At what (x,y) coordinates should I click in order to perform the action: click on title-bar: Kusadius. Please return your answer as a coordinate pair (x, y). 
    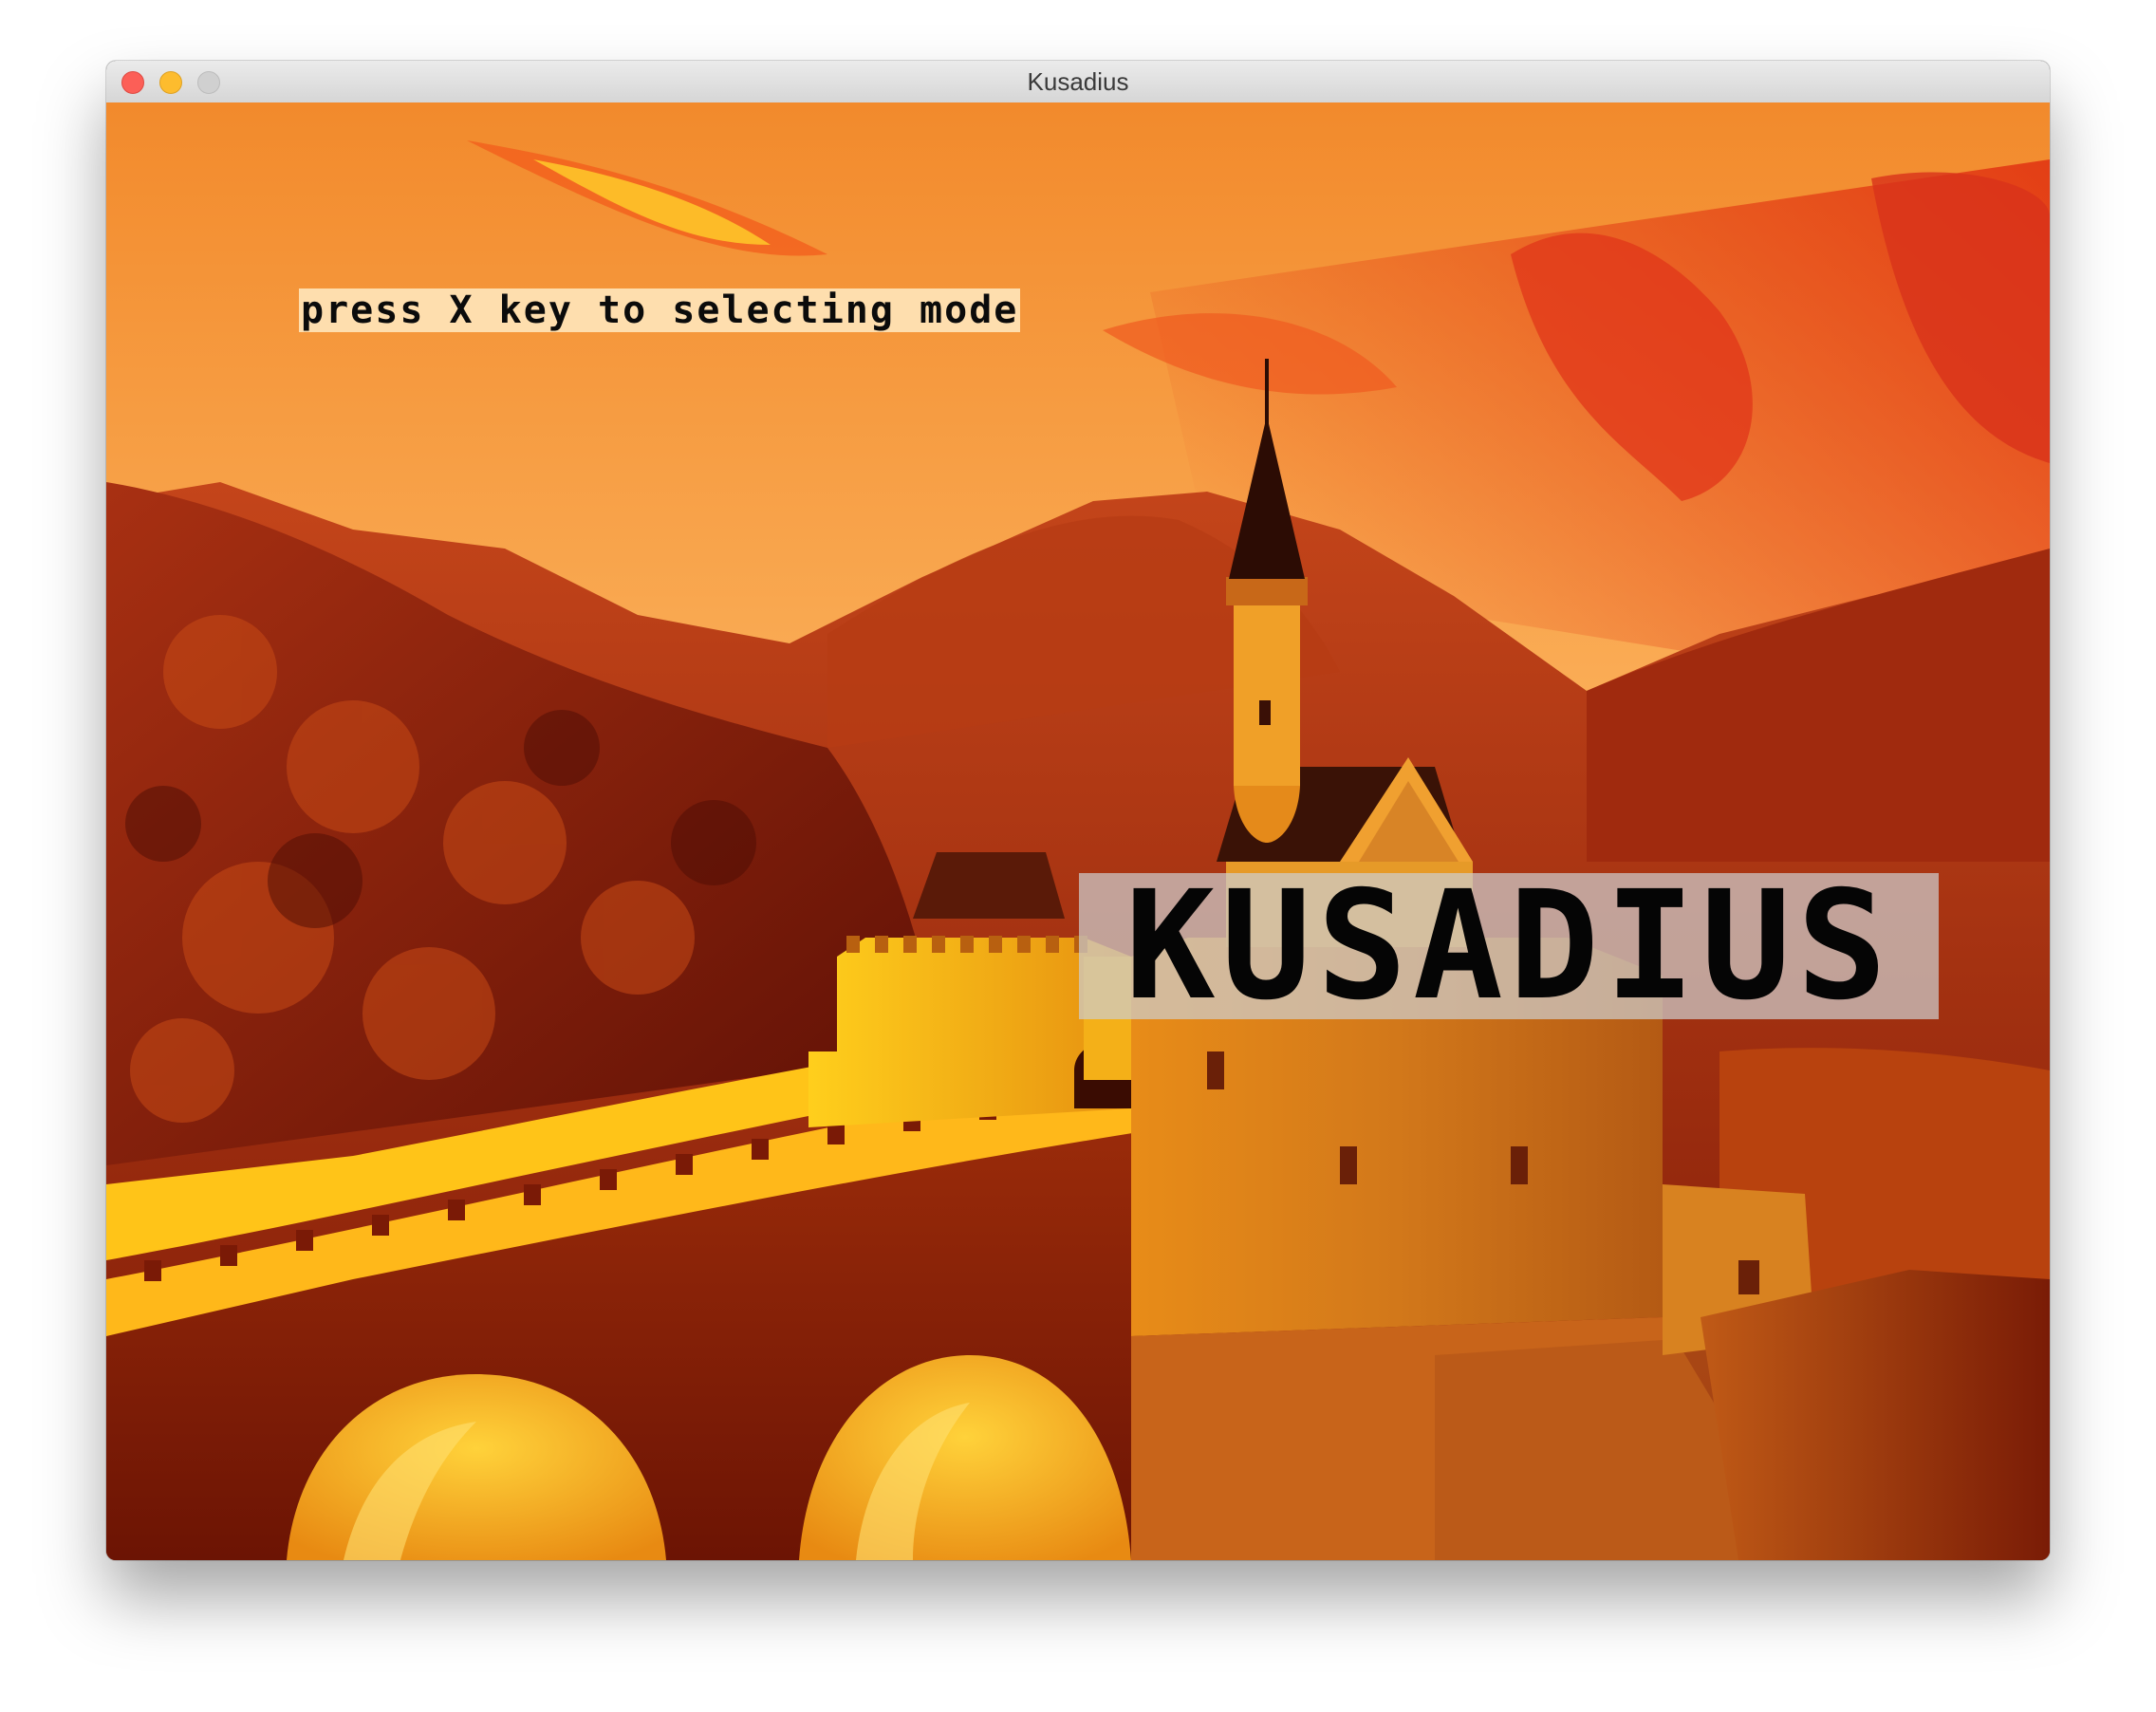
    Looking at the image, I should click on (1078, 82).